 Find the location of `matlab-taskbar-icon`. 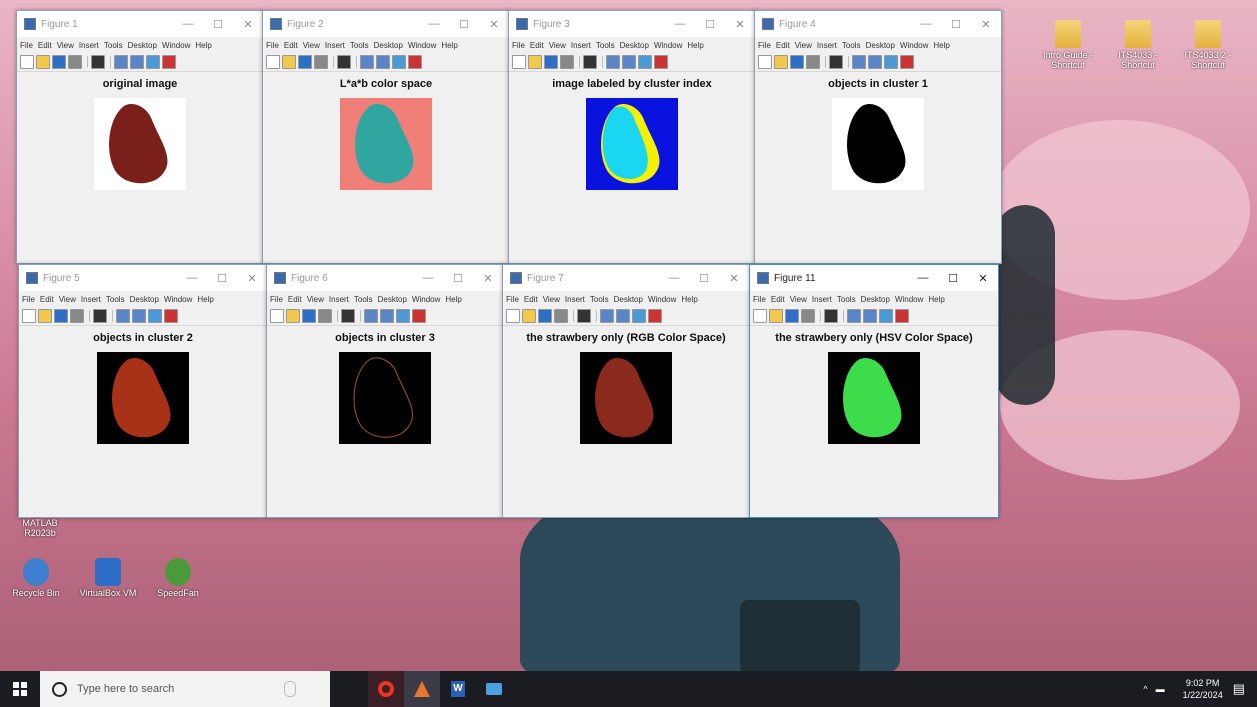

matlab-taskbar-icon is located at coordinates (422, 689).